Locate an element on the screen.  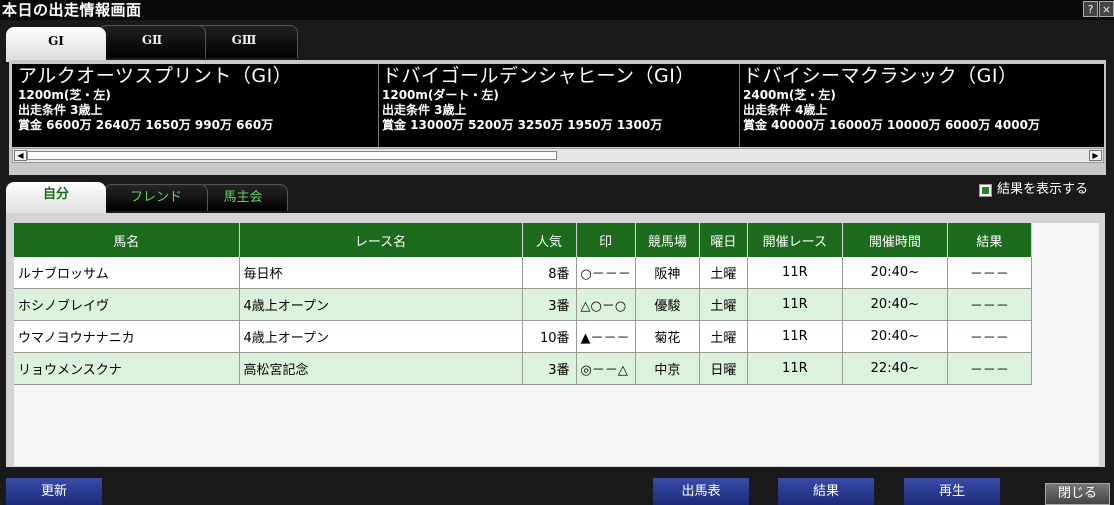
tab-self: 自分 is located at coordinates (56, 197).